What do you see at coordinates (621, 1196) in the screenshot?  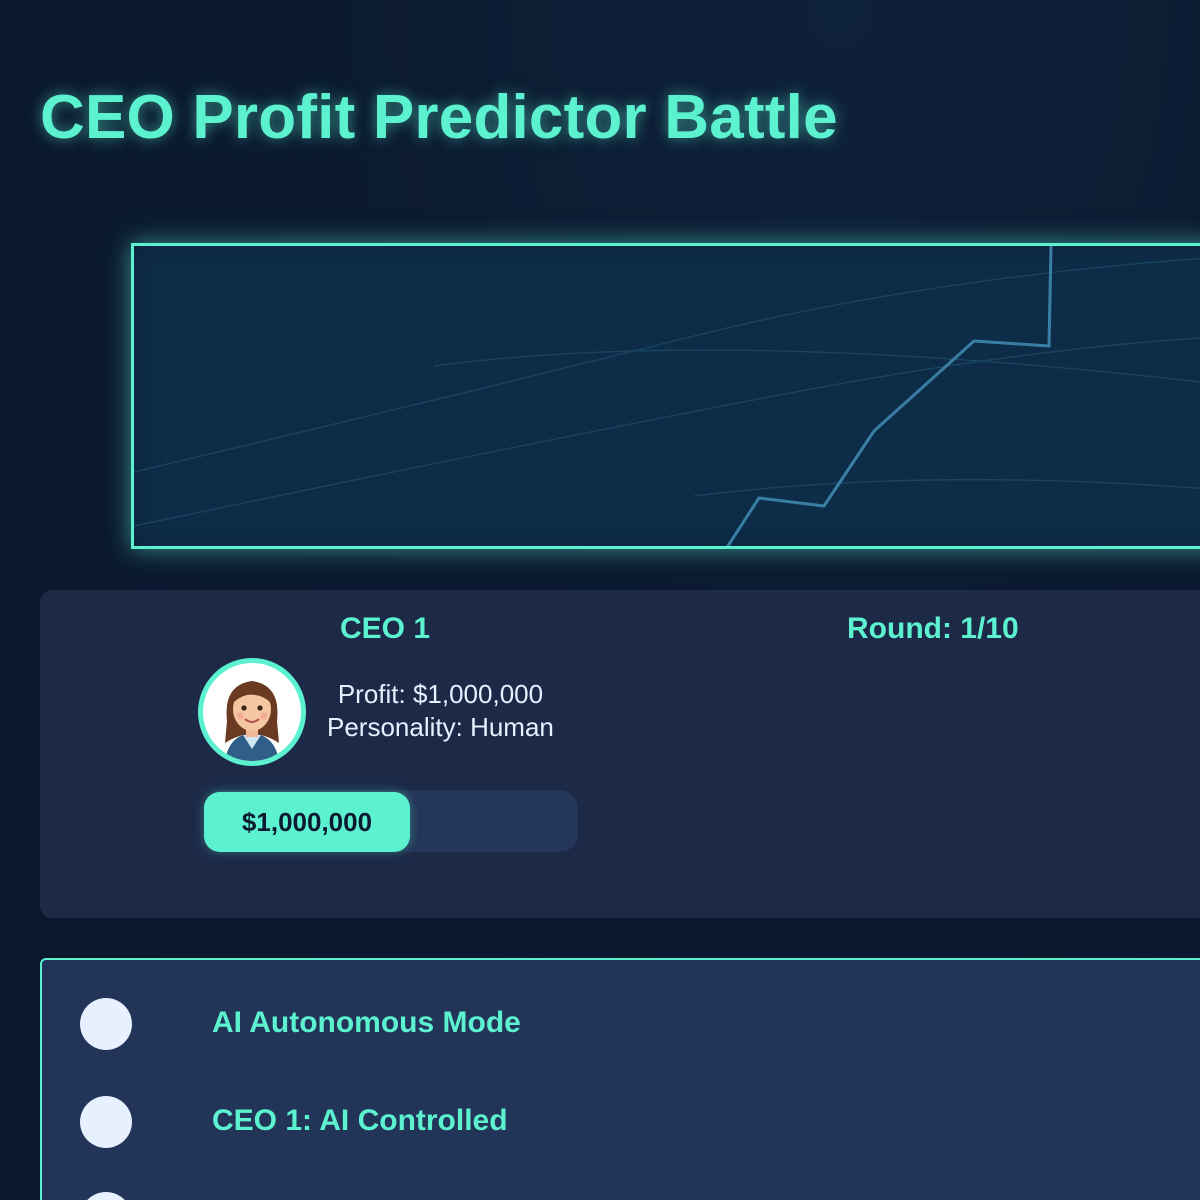 I see `third-option-row` at bounding box center [621, 1196].